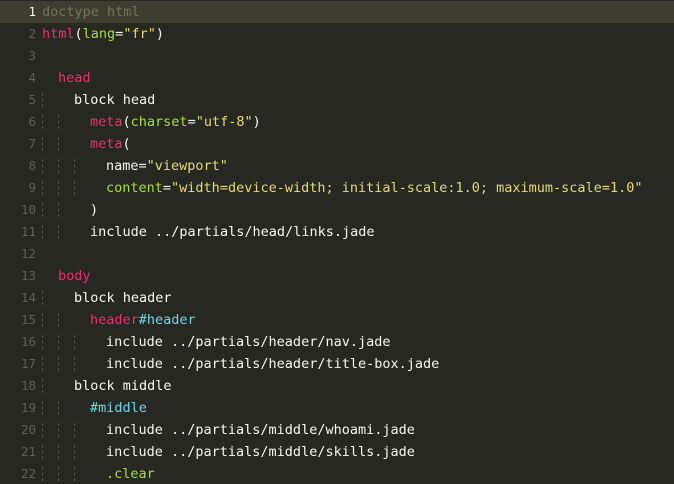  What do you see at coordinates (337, 320) in the screenshot?
I see `code-line: 15 header#header` at bounding box center [337, 320].